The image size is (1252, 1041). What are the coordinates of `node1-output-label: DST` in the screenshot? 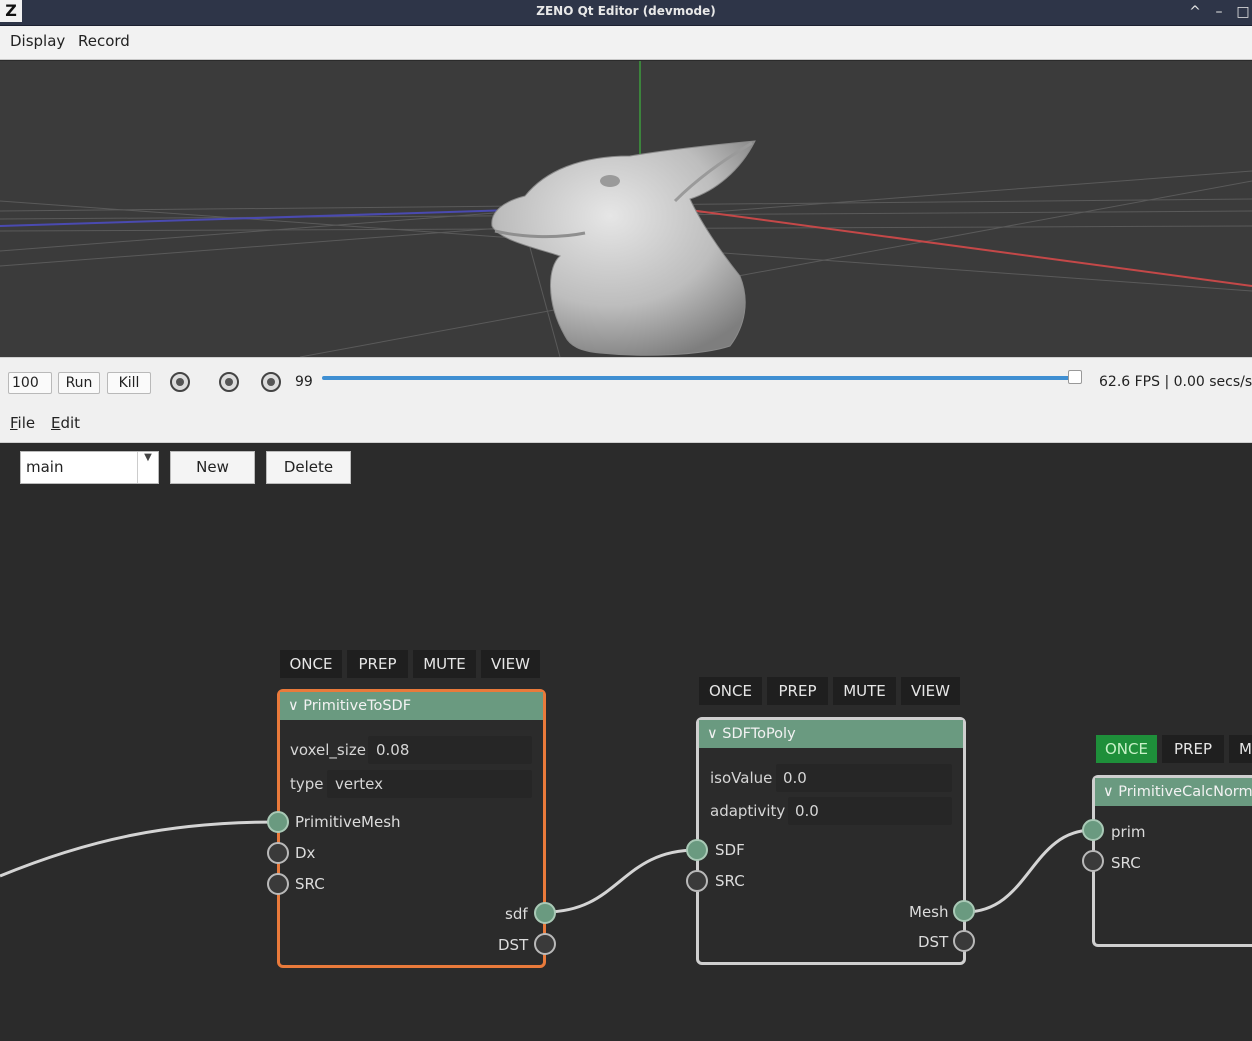 It's located at (513, 945).